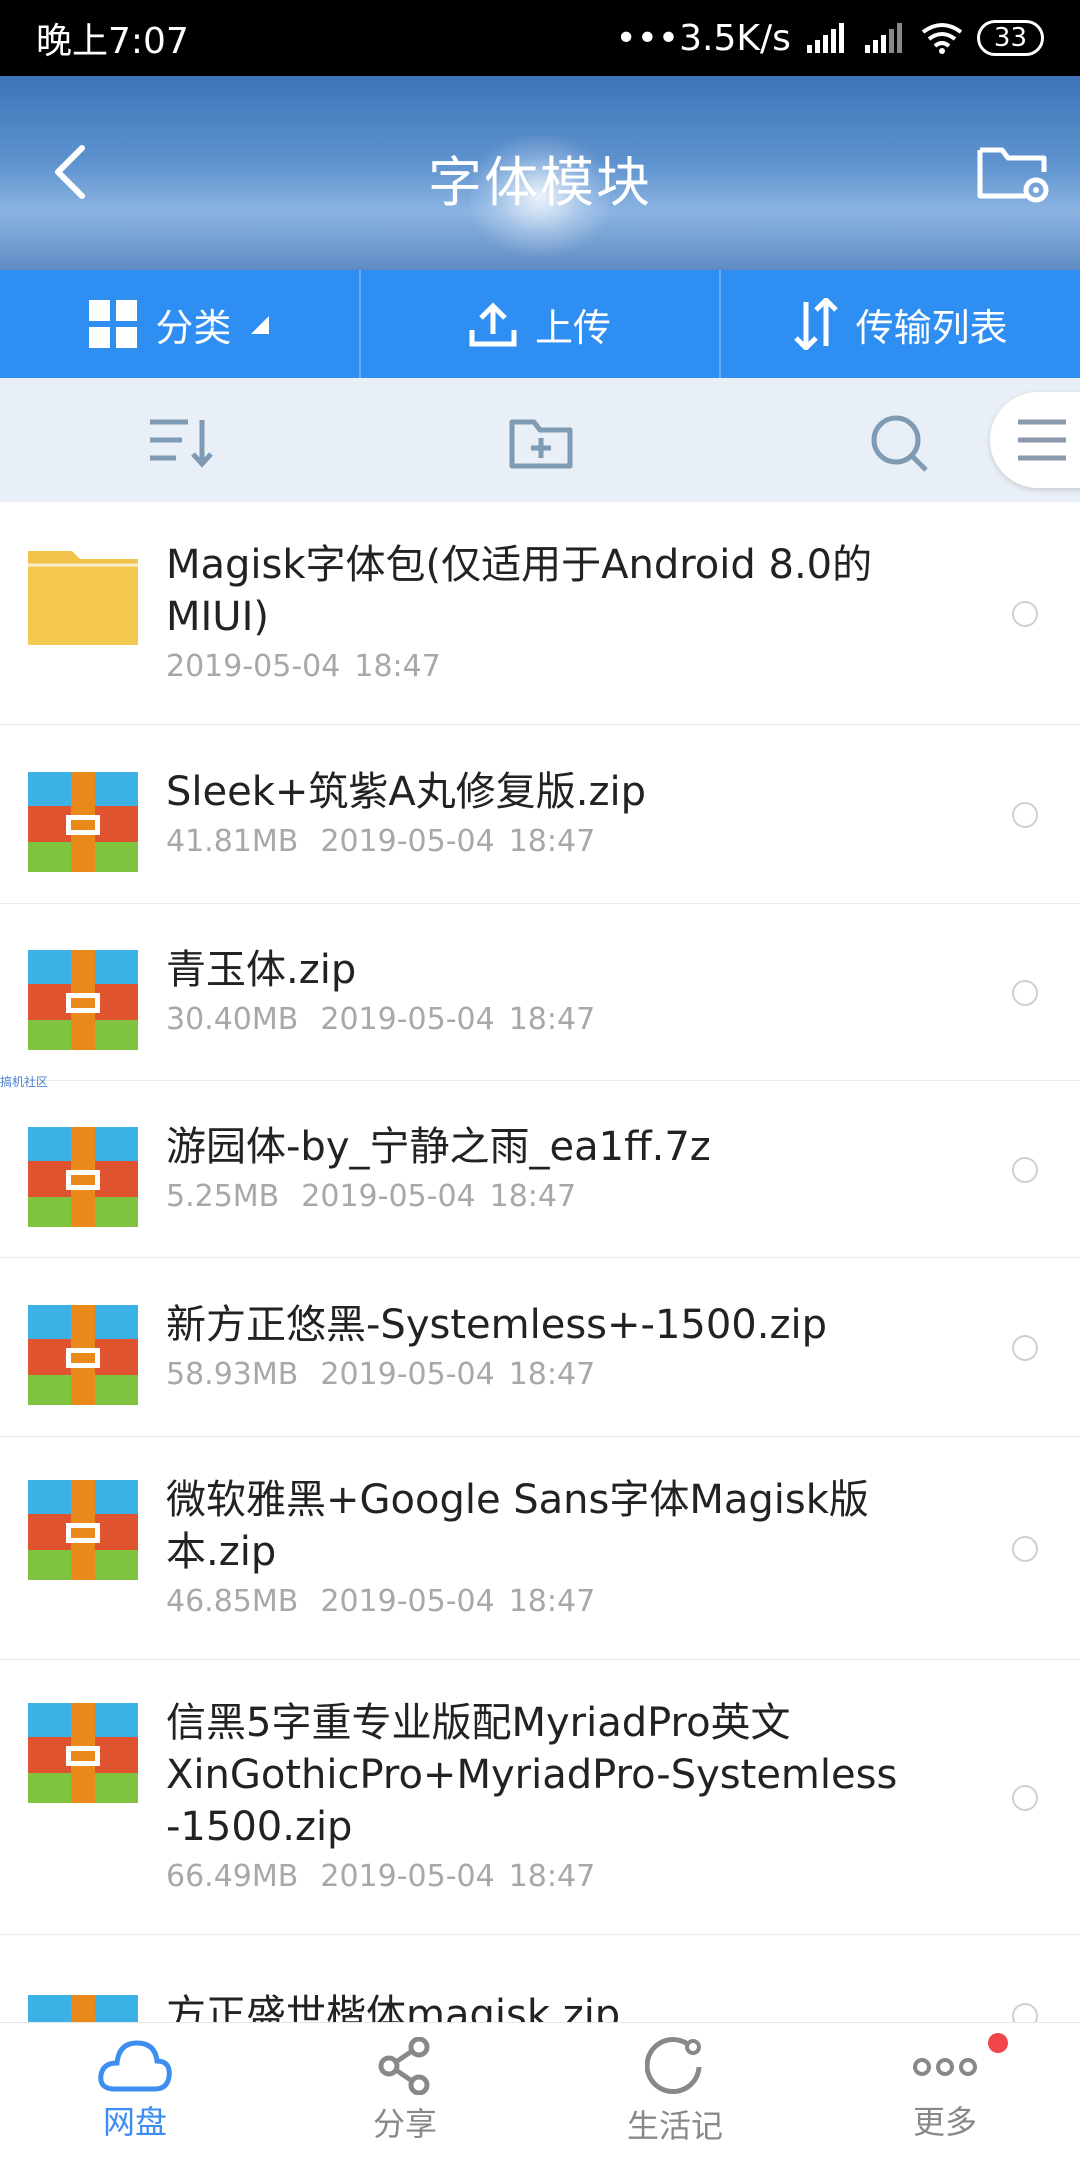  Describe the element at coordinates (703, 38) in the screenshot. I see `net-speed: •••3.5K/s` at that location.